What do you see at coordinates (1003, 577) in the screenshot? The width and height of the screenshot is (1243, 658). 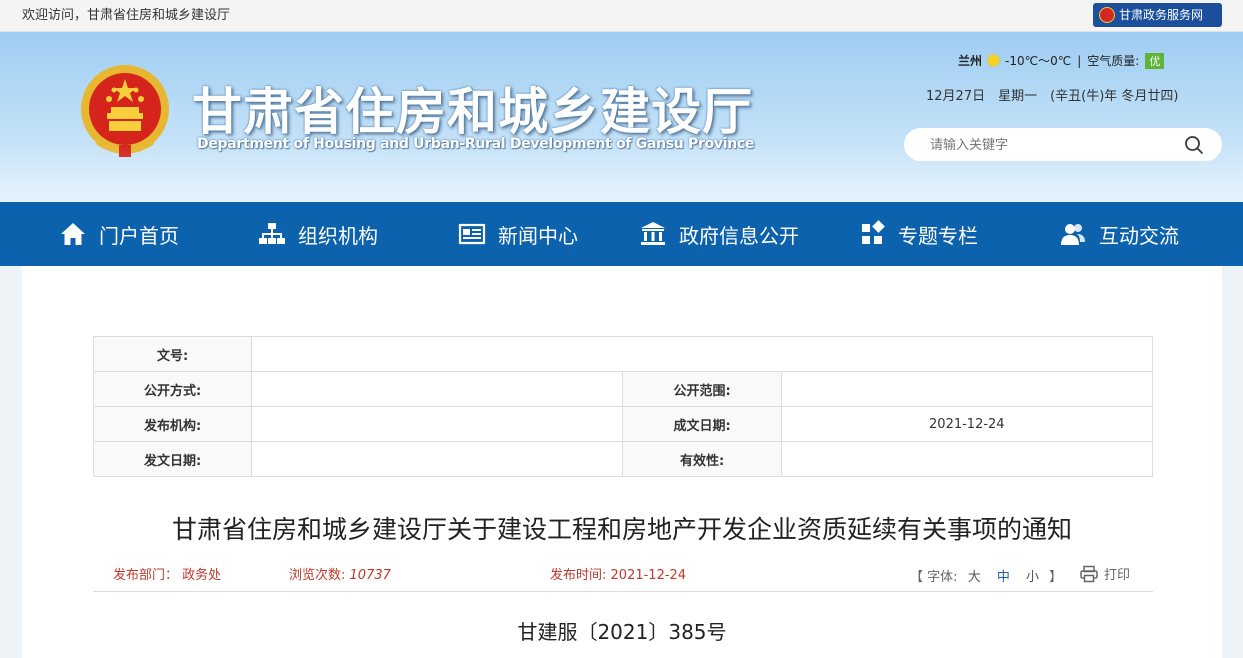 I see `font-size-medium-button: 中` at bounding box center [1003, 577].